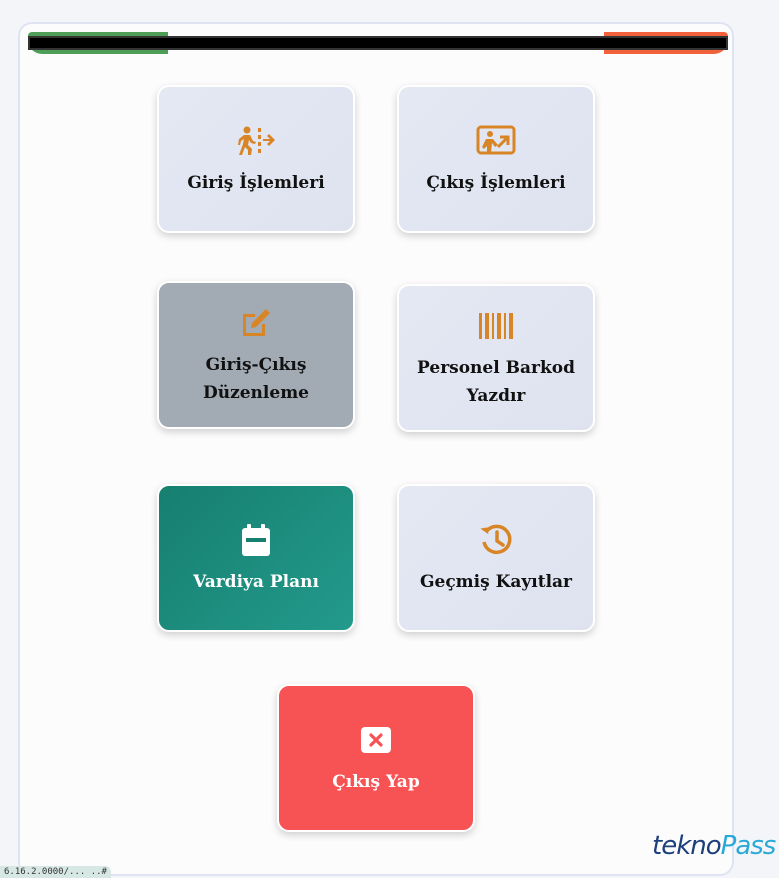 The width and height of the screenshot is (779, 878). What do you see at coordinates (496, 382) in the screenshot?
I see `tile-label: Personel Barkod Yazdır` at bounding box center [496, 382].